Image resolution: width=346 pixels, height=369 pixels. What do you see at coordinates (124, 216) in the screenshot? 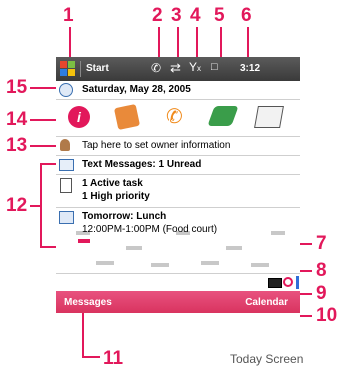
I see `calendar-title: Tomorrow: Lunch` at bounding box center [124, 216].